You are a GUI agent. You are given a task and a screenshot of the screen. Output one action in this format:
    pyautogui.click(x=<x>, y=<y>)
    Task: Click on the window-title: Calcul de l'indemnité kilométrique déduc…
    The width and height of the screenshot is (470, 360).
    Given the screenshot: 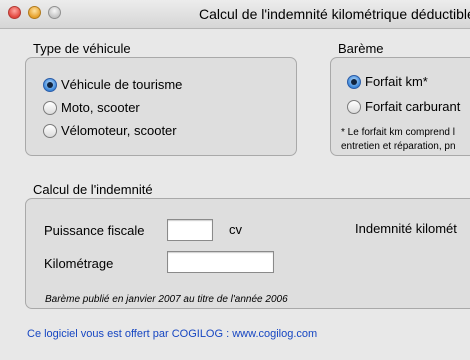 What is the action you would take?
    pyautogui.click(x=334, y=14)
    